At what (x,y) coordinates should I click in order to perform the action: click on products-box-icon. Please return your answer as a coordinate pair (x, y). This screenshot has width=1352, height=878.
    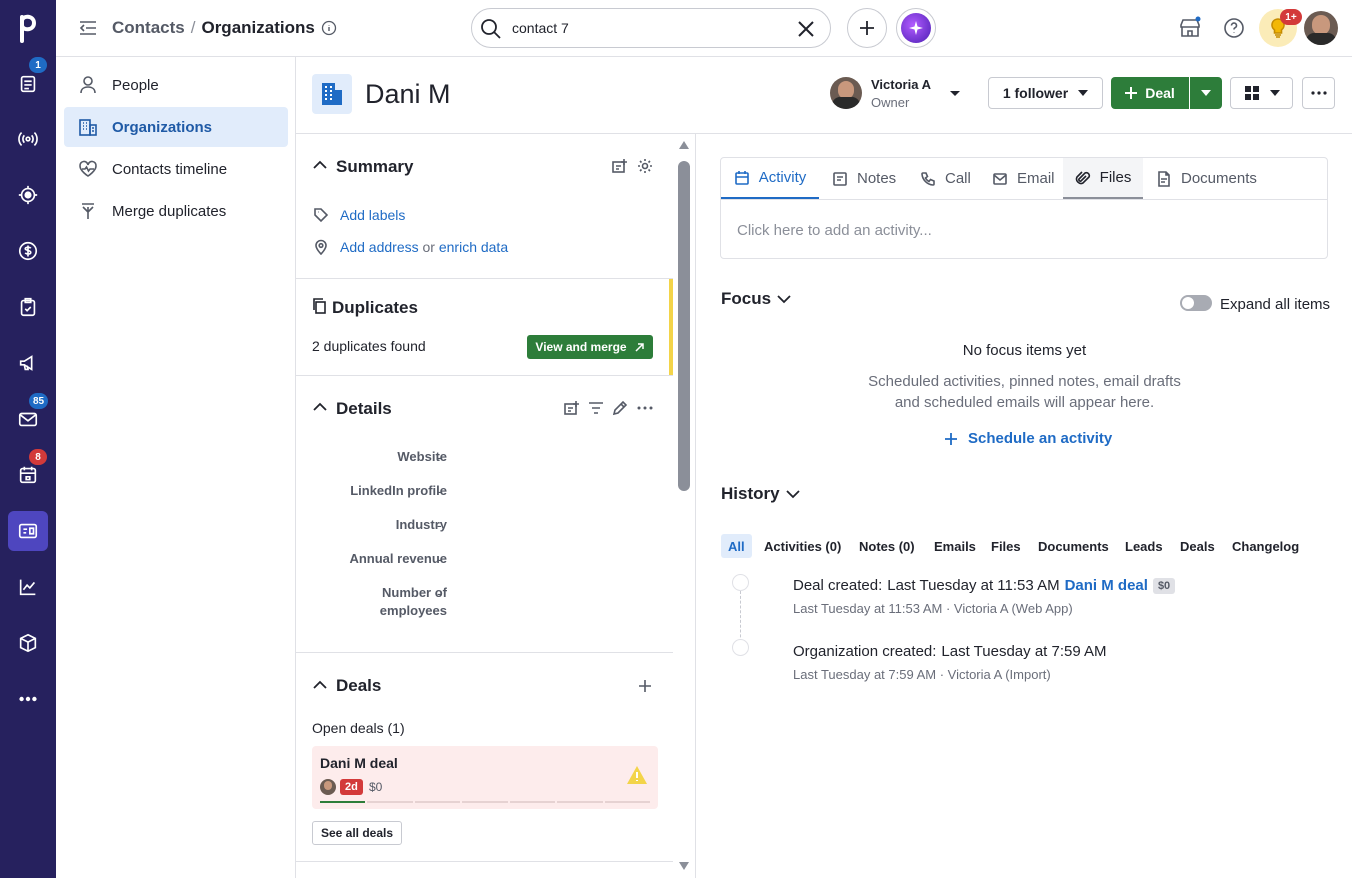
    Looking at the image, I should click on (28, 643).